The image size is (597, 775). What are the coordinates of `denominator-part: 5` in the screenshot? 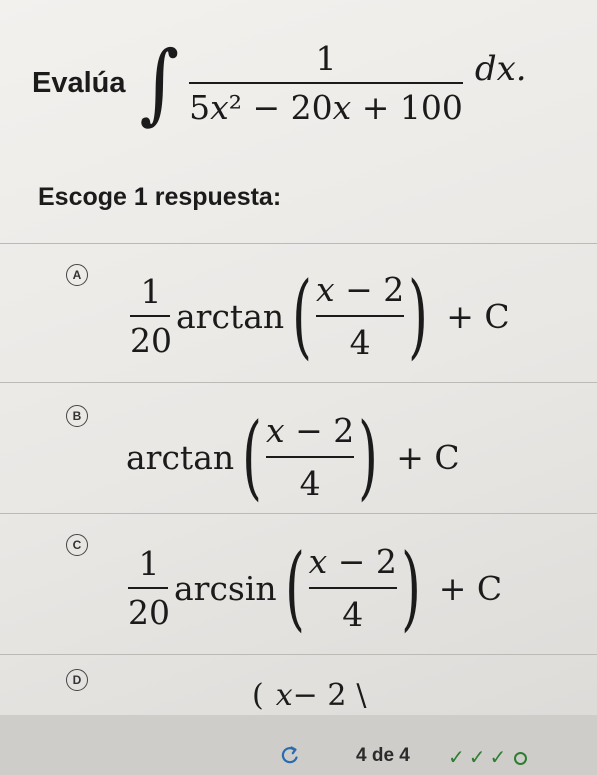 It's located at (200, 107).